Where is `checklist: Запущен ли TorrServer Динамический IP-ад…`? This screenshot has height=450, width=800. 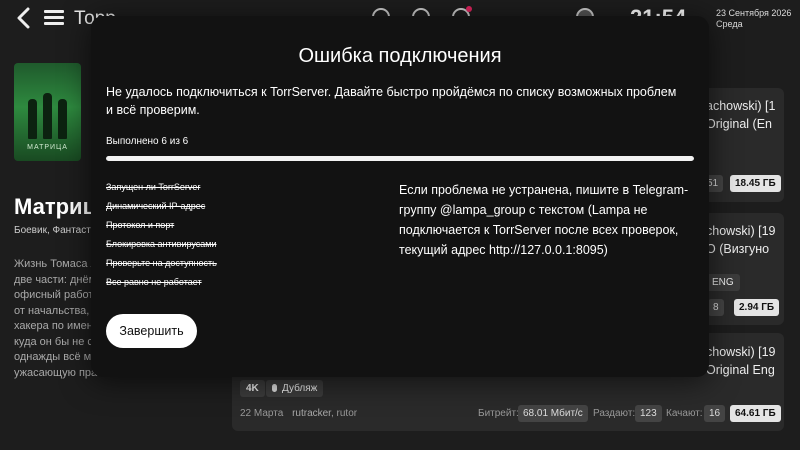 checklist: Запущен ли TorrServer Динамический IP-ад… is located at coordinates (161, 235).